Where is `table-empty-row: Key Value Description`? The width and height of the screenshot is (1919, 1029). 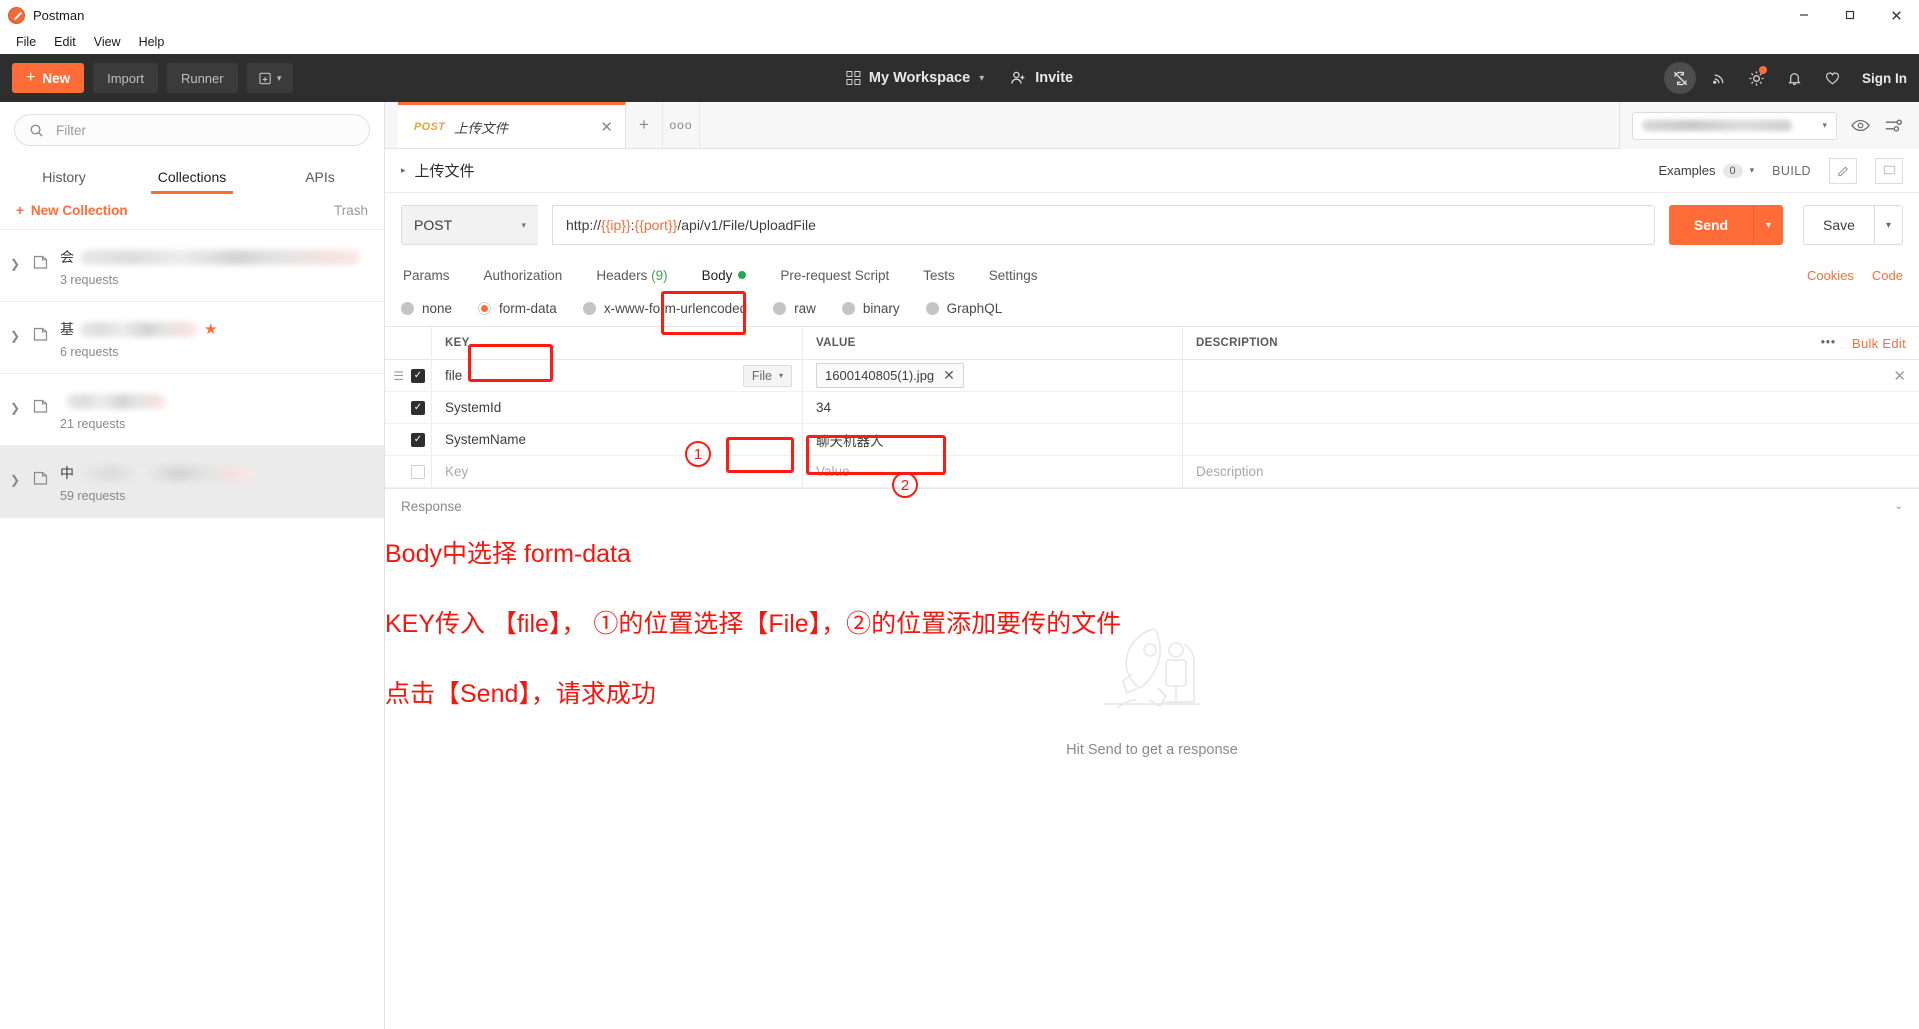
table-empty-row: Key Value Description is located at coordinates (1152, 471).